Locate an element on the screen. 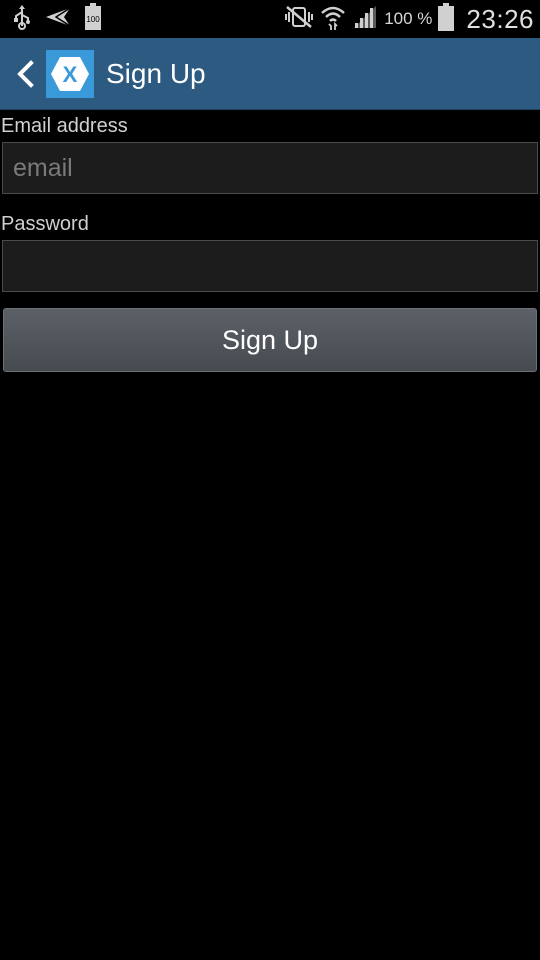  system-status-icons: 100 % 23:26 is located at coordinates (412, 19).